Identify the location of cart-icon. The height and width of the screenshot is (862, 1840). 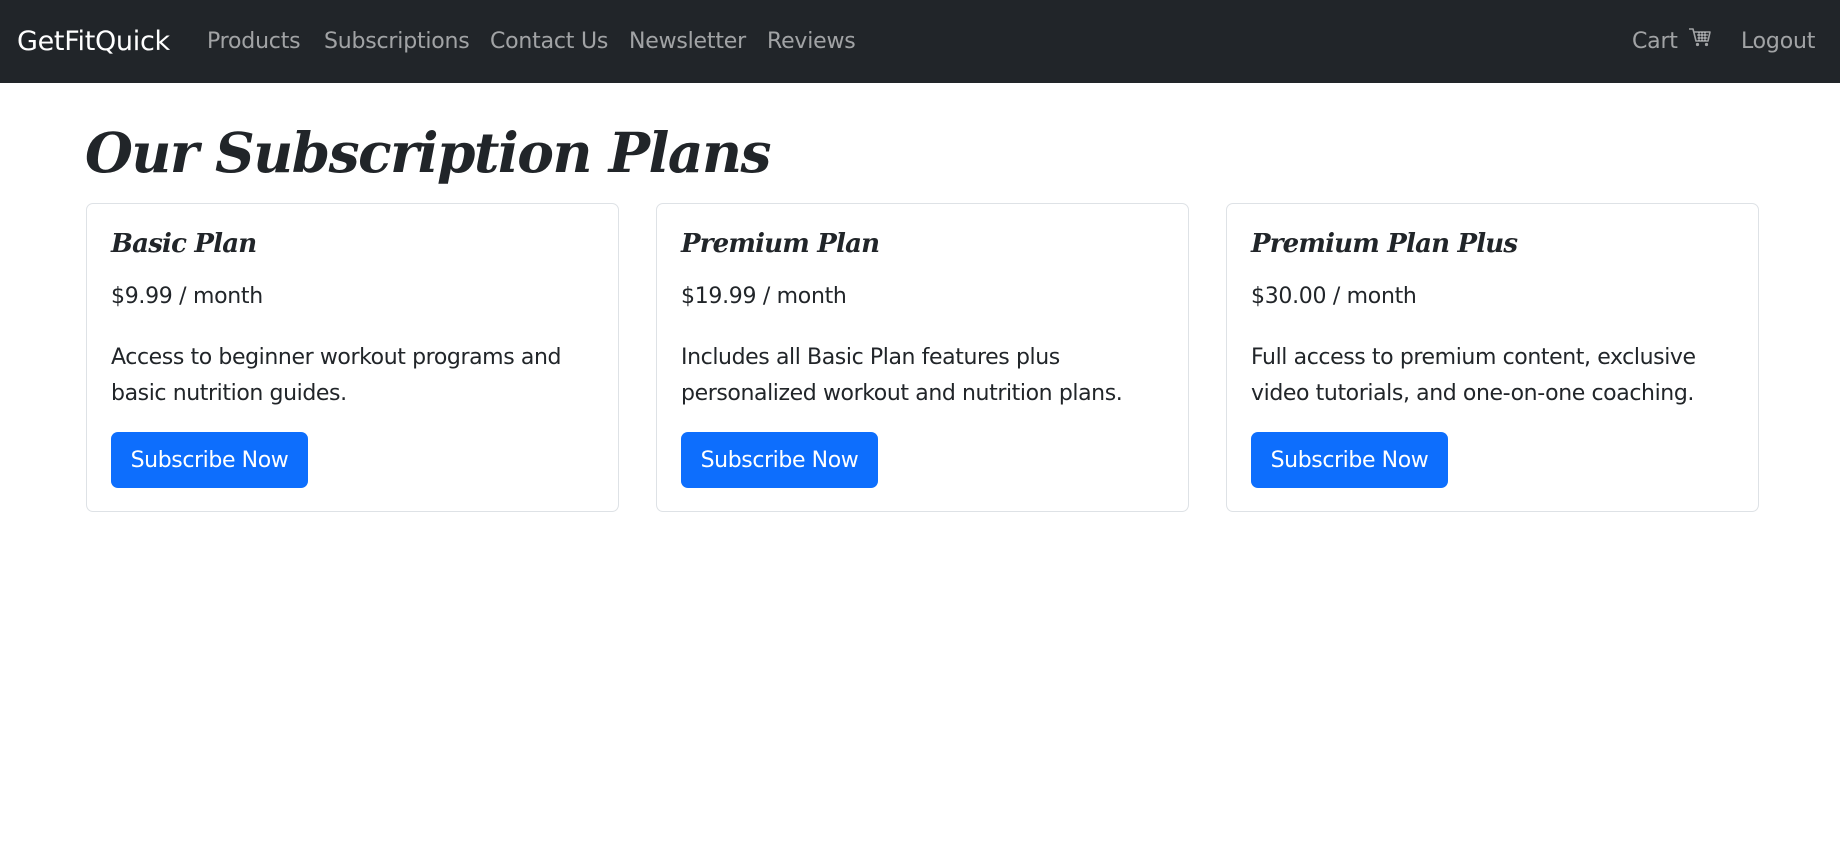
(1700, 41).